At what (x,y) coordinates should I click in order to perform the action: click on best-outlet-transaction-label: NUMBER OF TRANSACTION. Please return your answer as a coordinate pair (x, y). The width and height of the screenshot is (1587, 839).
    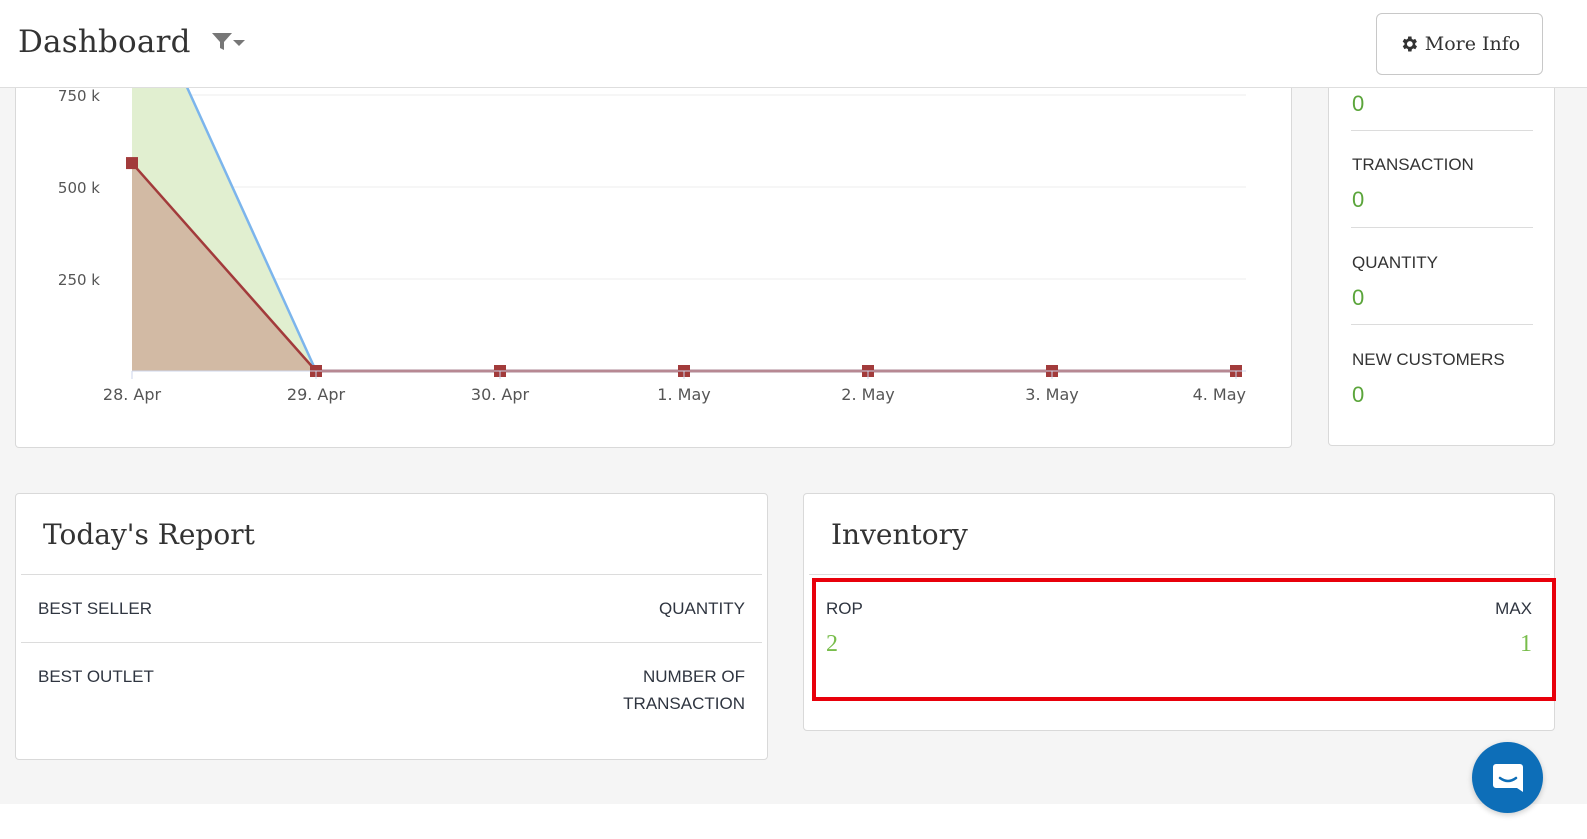
    Looking at the image, I should click on (684, 690).